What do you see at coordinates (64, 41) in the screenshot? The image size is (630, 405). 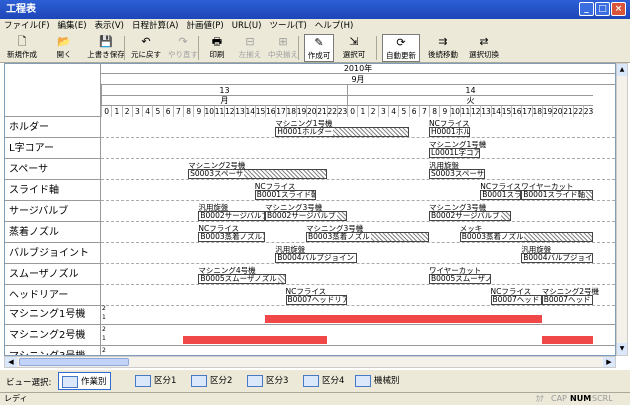 I see `open-folder-icon: 📂` at bounding box center [64, 41].